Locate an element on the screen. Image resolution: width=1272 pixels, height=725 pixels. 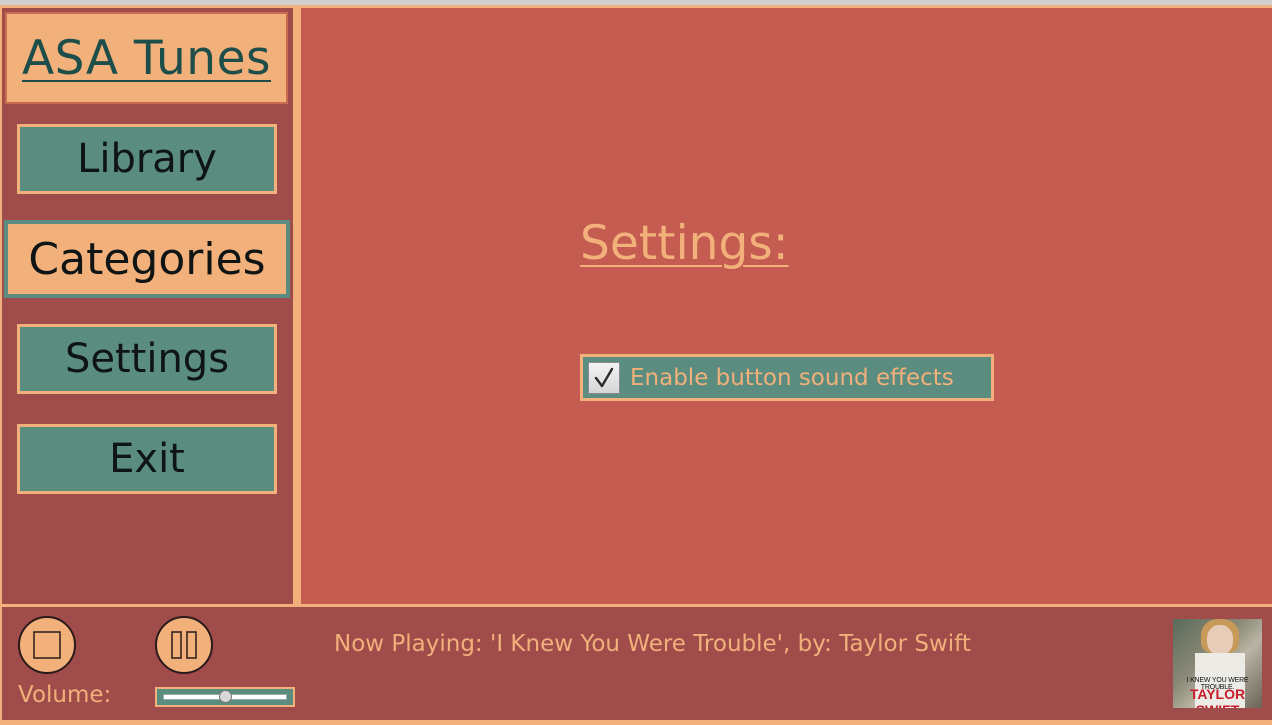
app-title: ASA Tunes is located at coordinates (146, 58).